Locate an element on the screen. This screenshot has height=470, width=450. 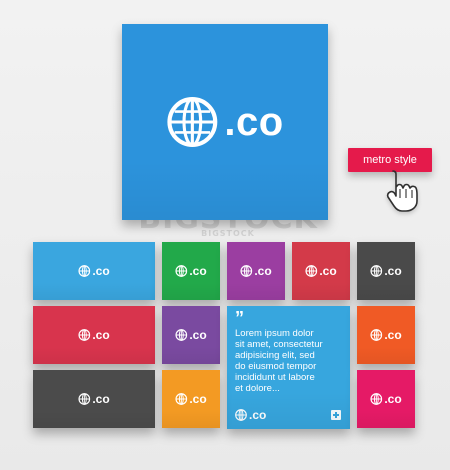
tile-1: .co is located at coordinates (94, 271).